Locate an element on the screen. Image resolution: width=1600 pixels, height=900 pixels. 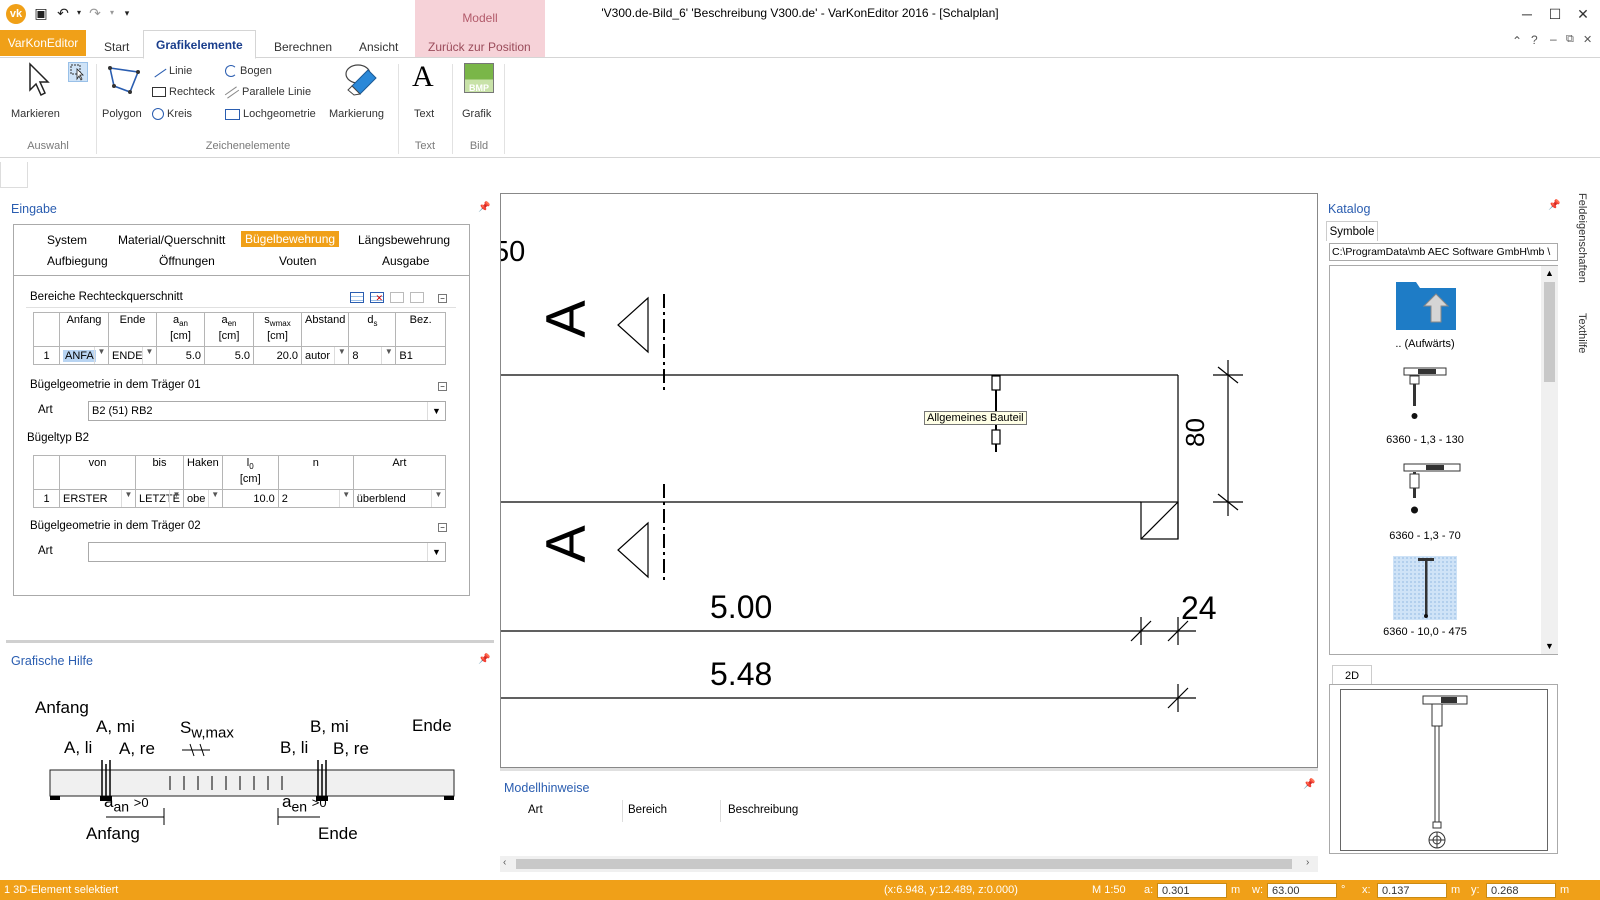
tab-2d: 2D is located at coordinates (1352, 675).